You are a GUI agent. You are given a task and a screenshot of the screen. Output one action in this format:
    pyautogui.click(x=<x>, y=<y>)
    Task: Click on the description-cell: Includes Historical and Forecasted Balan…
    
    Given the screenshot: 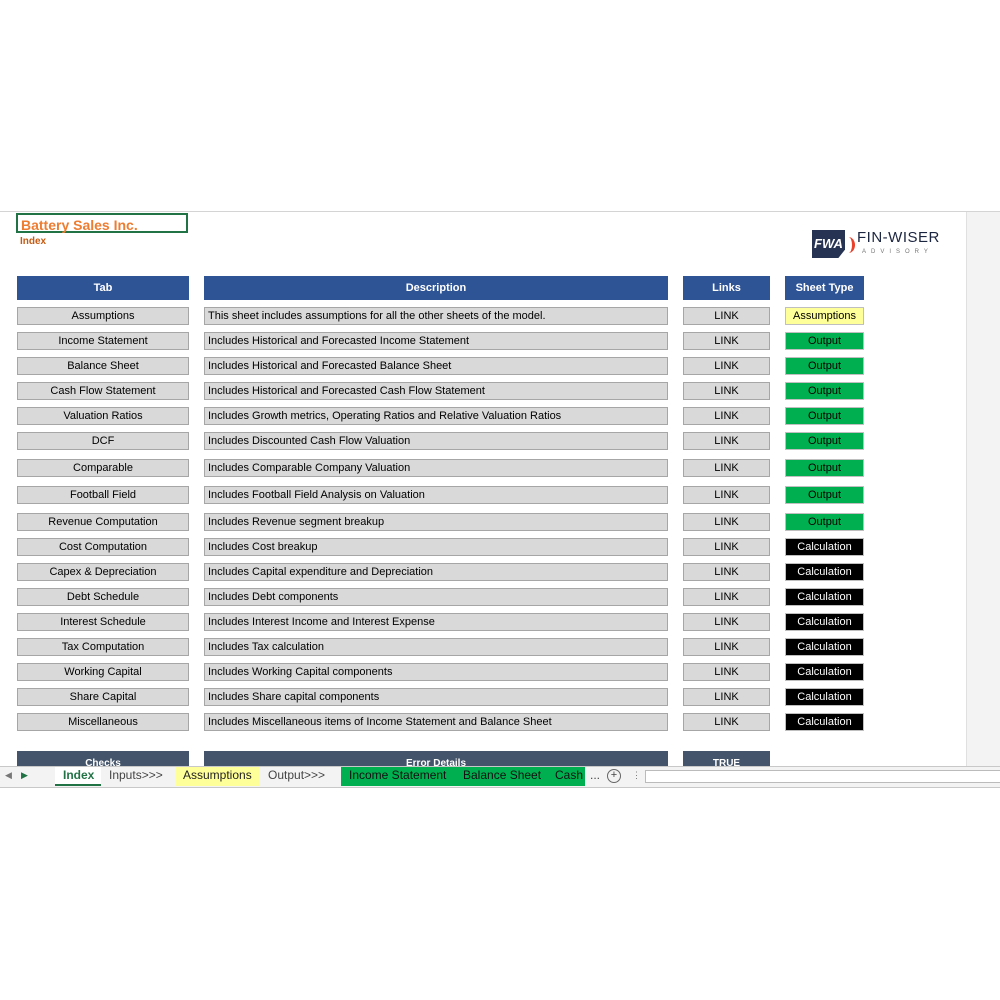 What is the action you would take?
    pyautogui.click(x=436, y=366)
    